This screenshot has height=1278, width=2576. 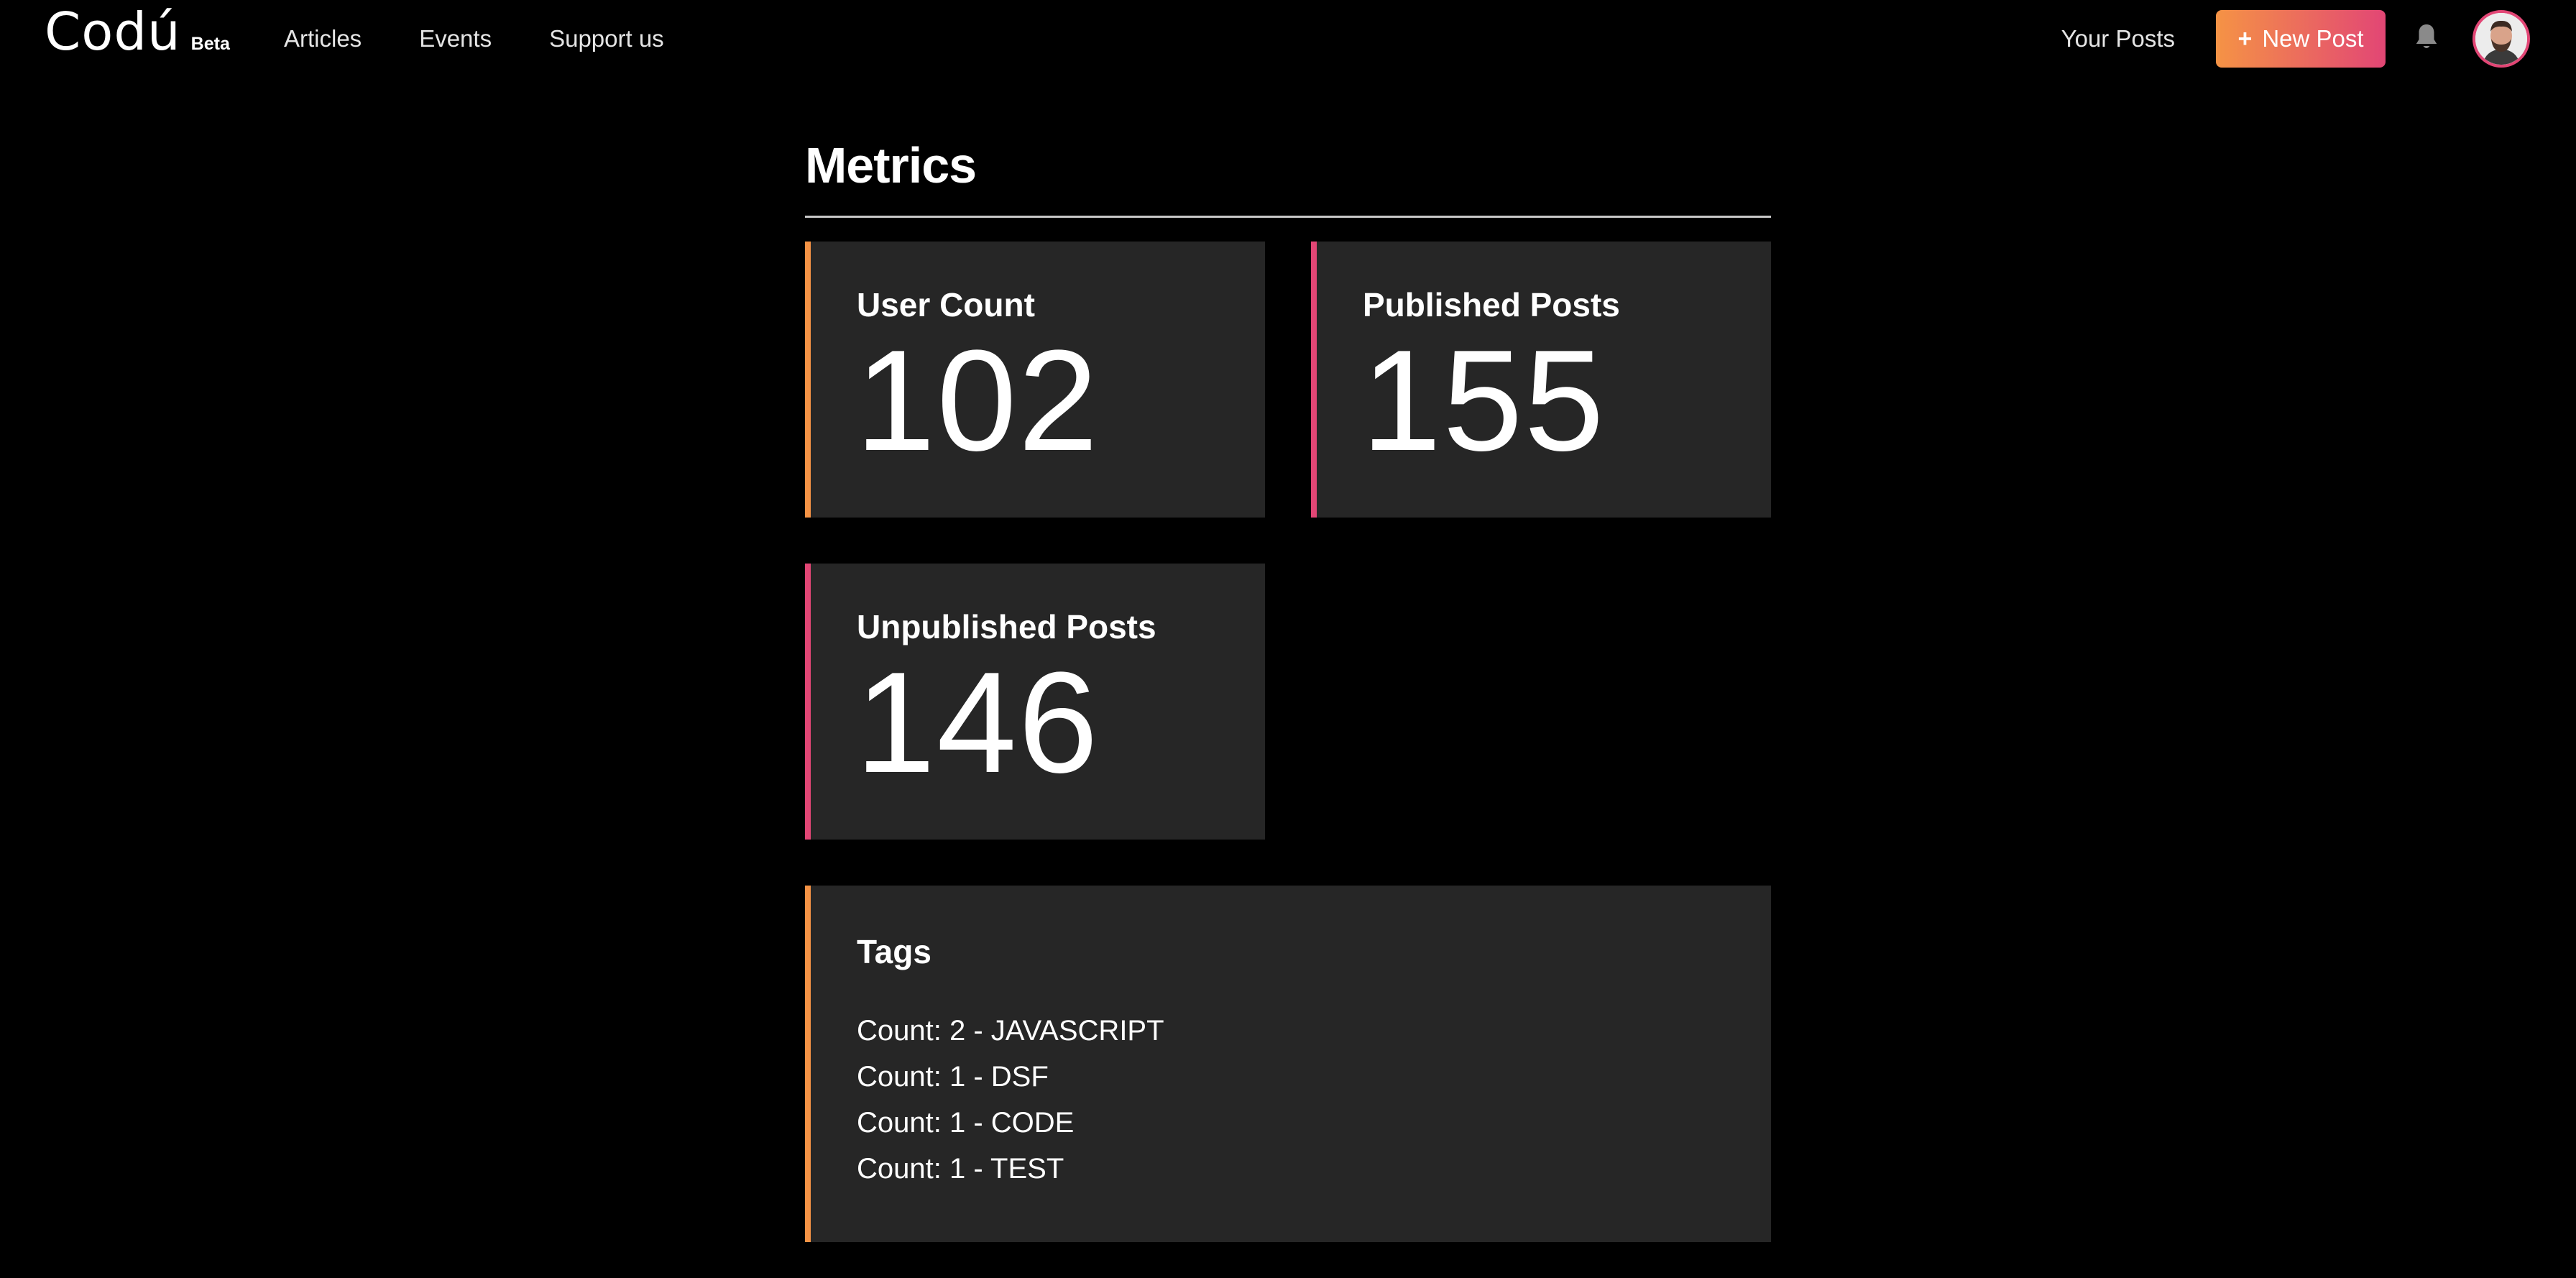 What do you see at coordinates (960, 1169) in the screenshot?
I see `tag-count-item: Count: 1 - TEST` at bounding box center [960, 1169].